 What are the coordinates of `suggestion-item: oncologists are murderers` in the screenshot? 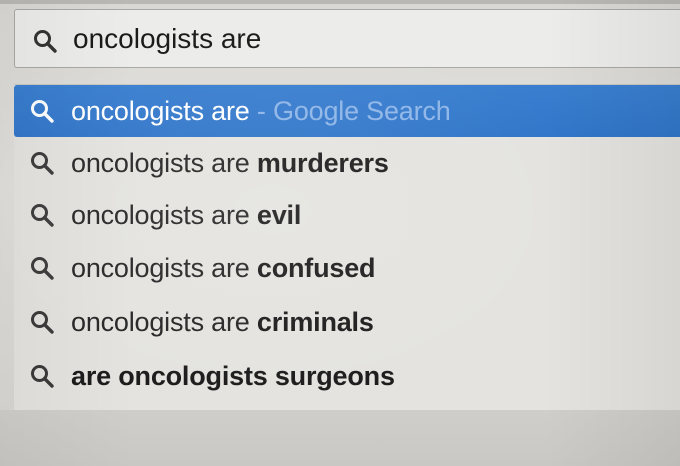 It's located at (347, 163).